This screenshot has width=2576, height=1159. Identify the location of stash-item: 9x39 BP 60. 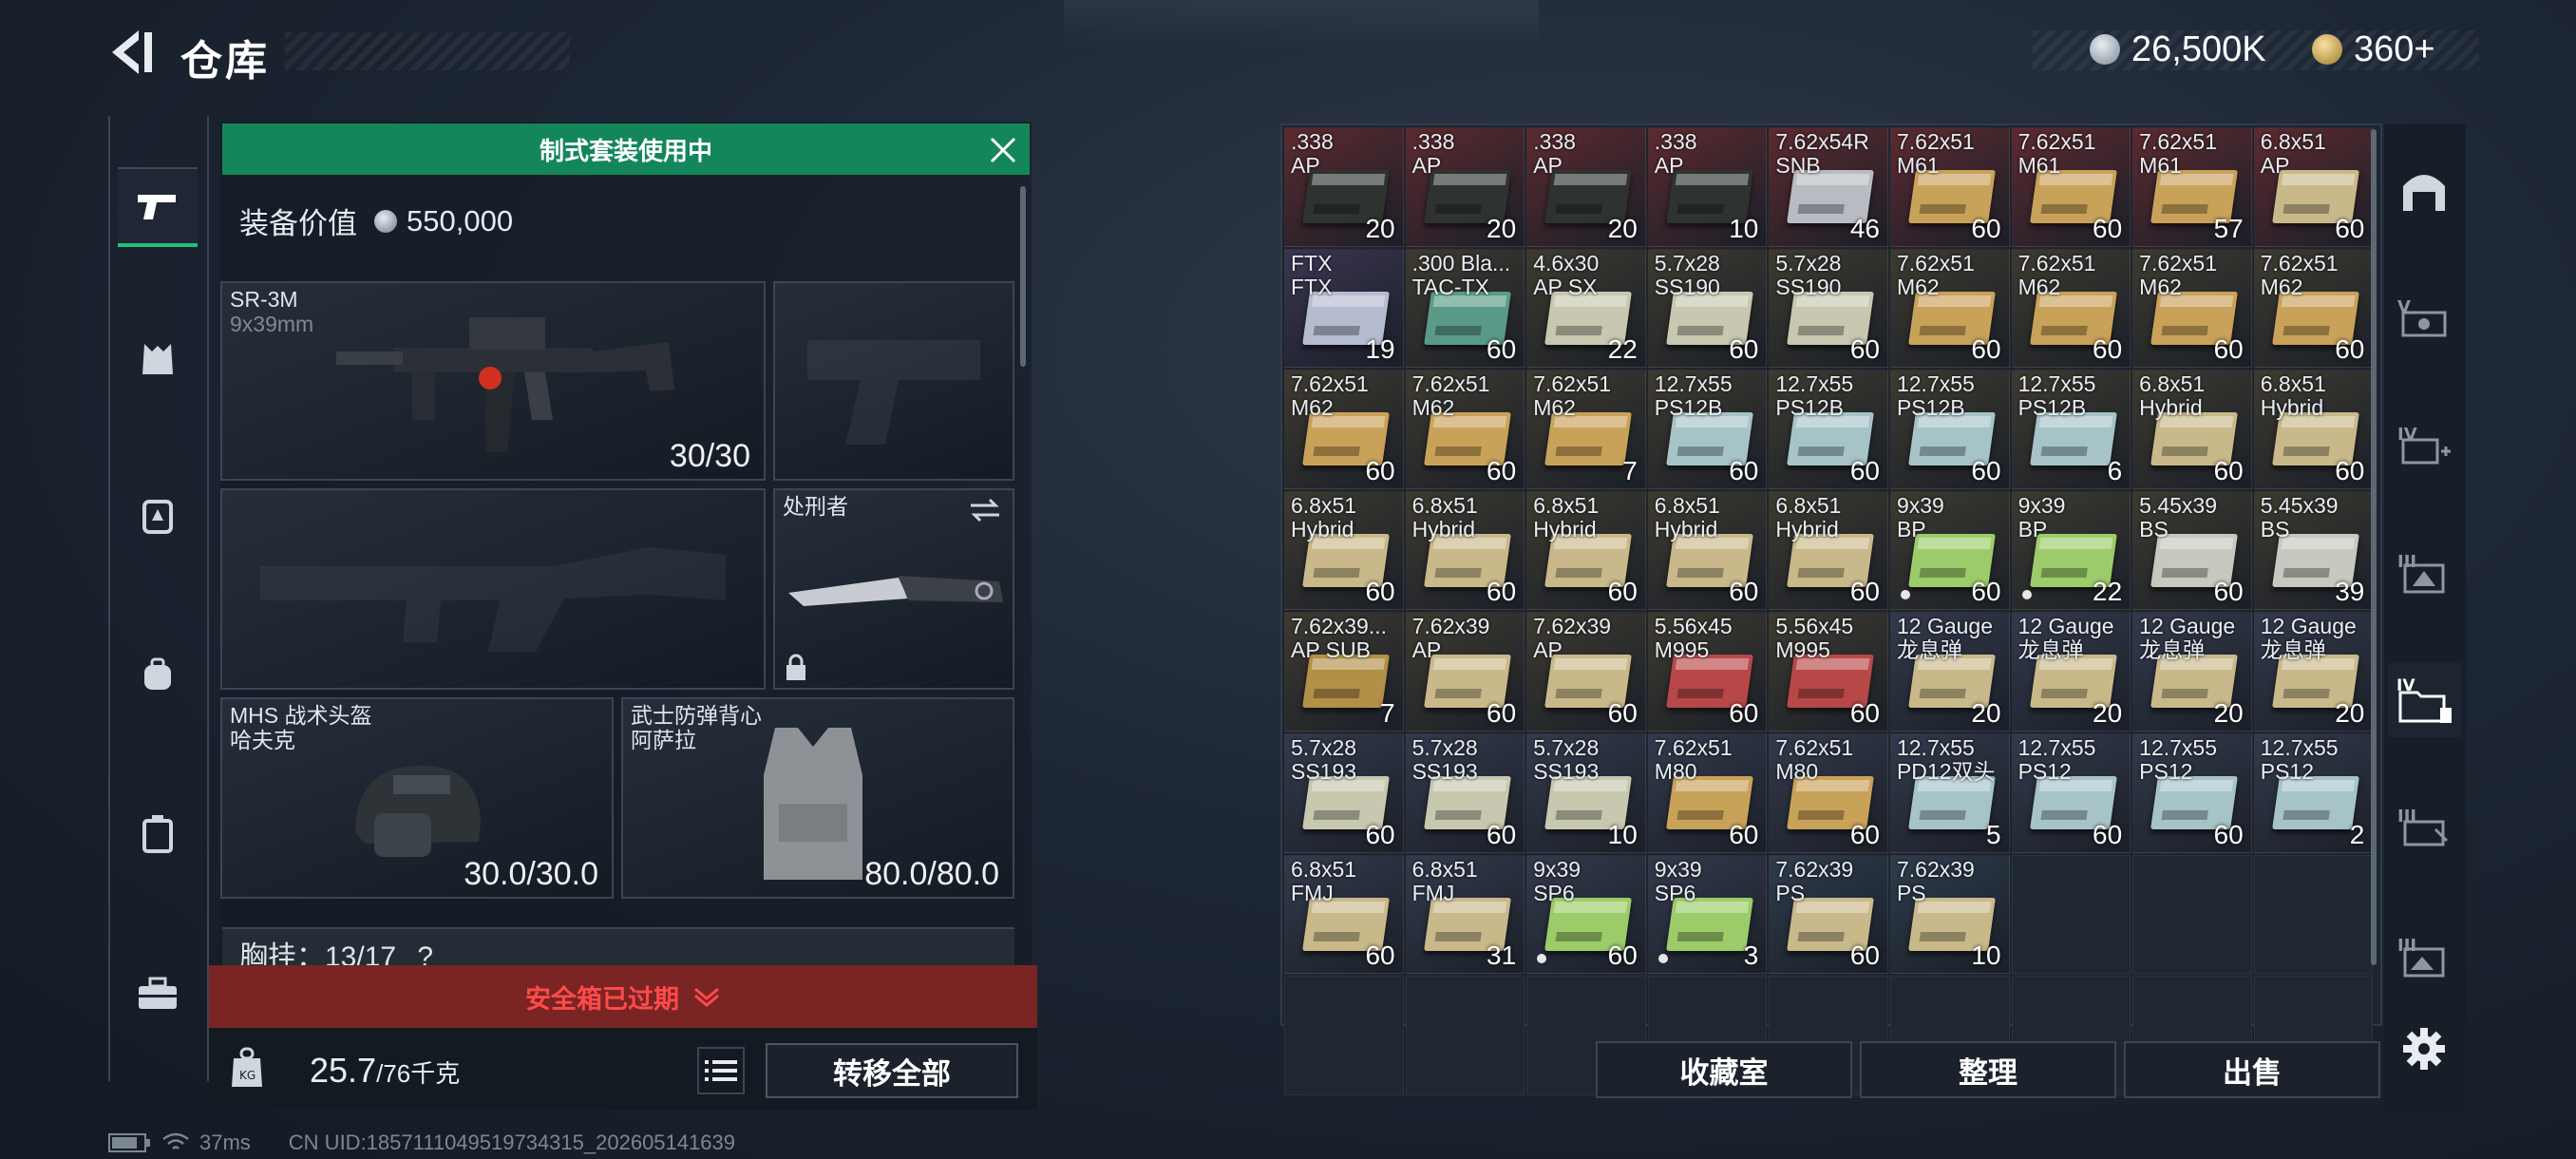
(1950, 550).